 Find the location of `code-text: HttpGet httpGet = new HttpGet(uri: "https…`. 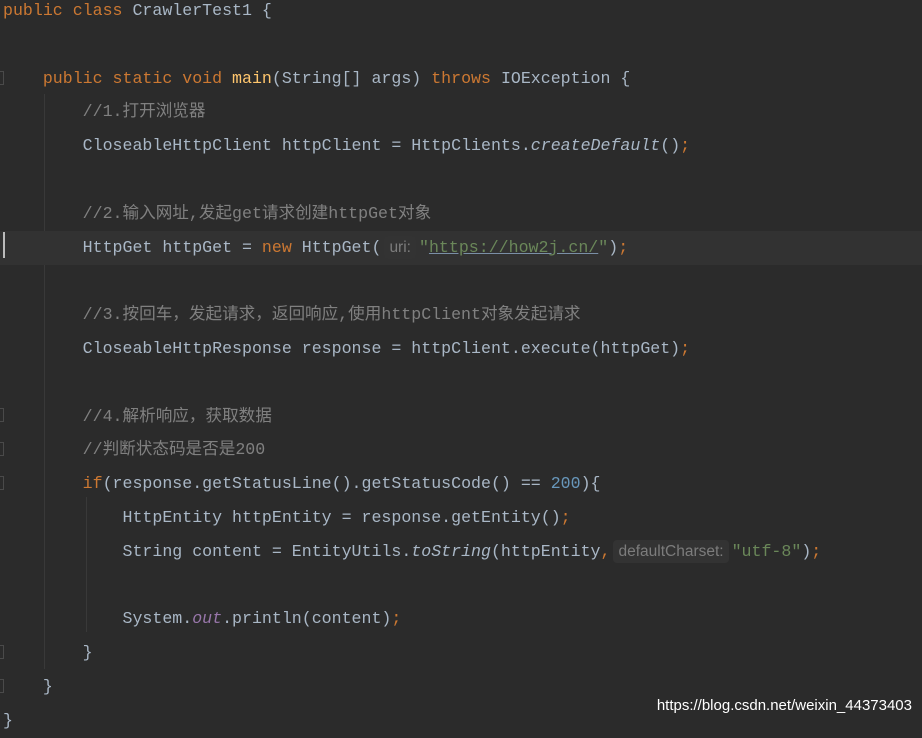

code-text: HttpGet httpGet = new HttpGet(uri: "https… is located at coordinates (315, 248).